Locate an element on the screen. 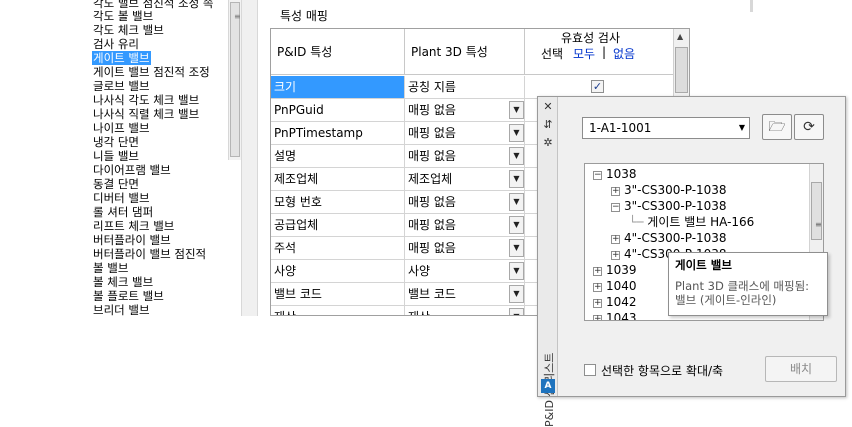 The width and height of the screenshot is (852, 427). line-tree-item: +1040 is located at coordinates (615, 286).